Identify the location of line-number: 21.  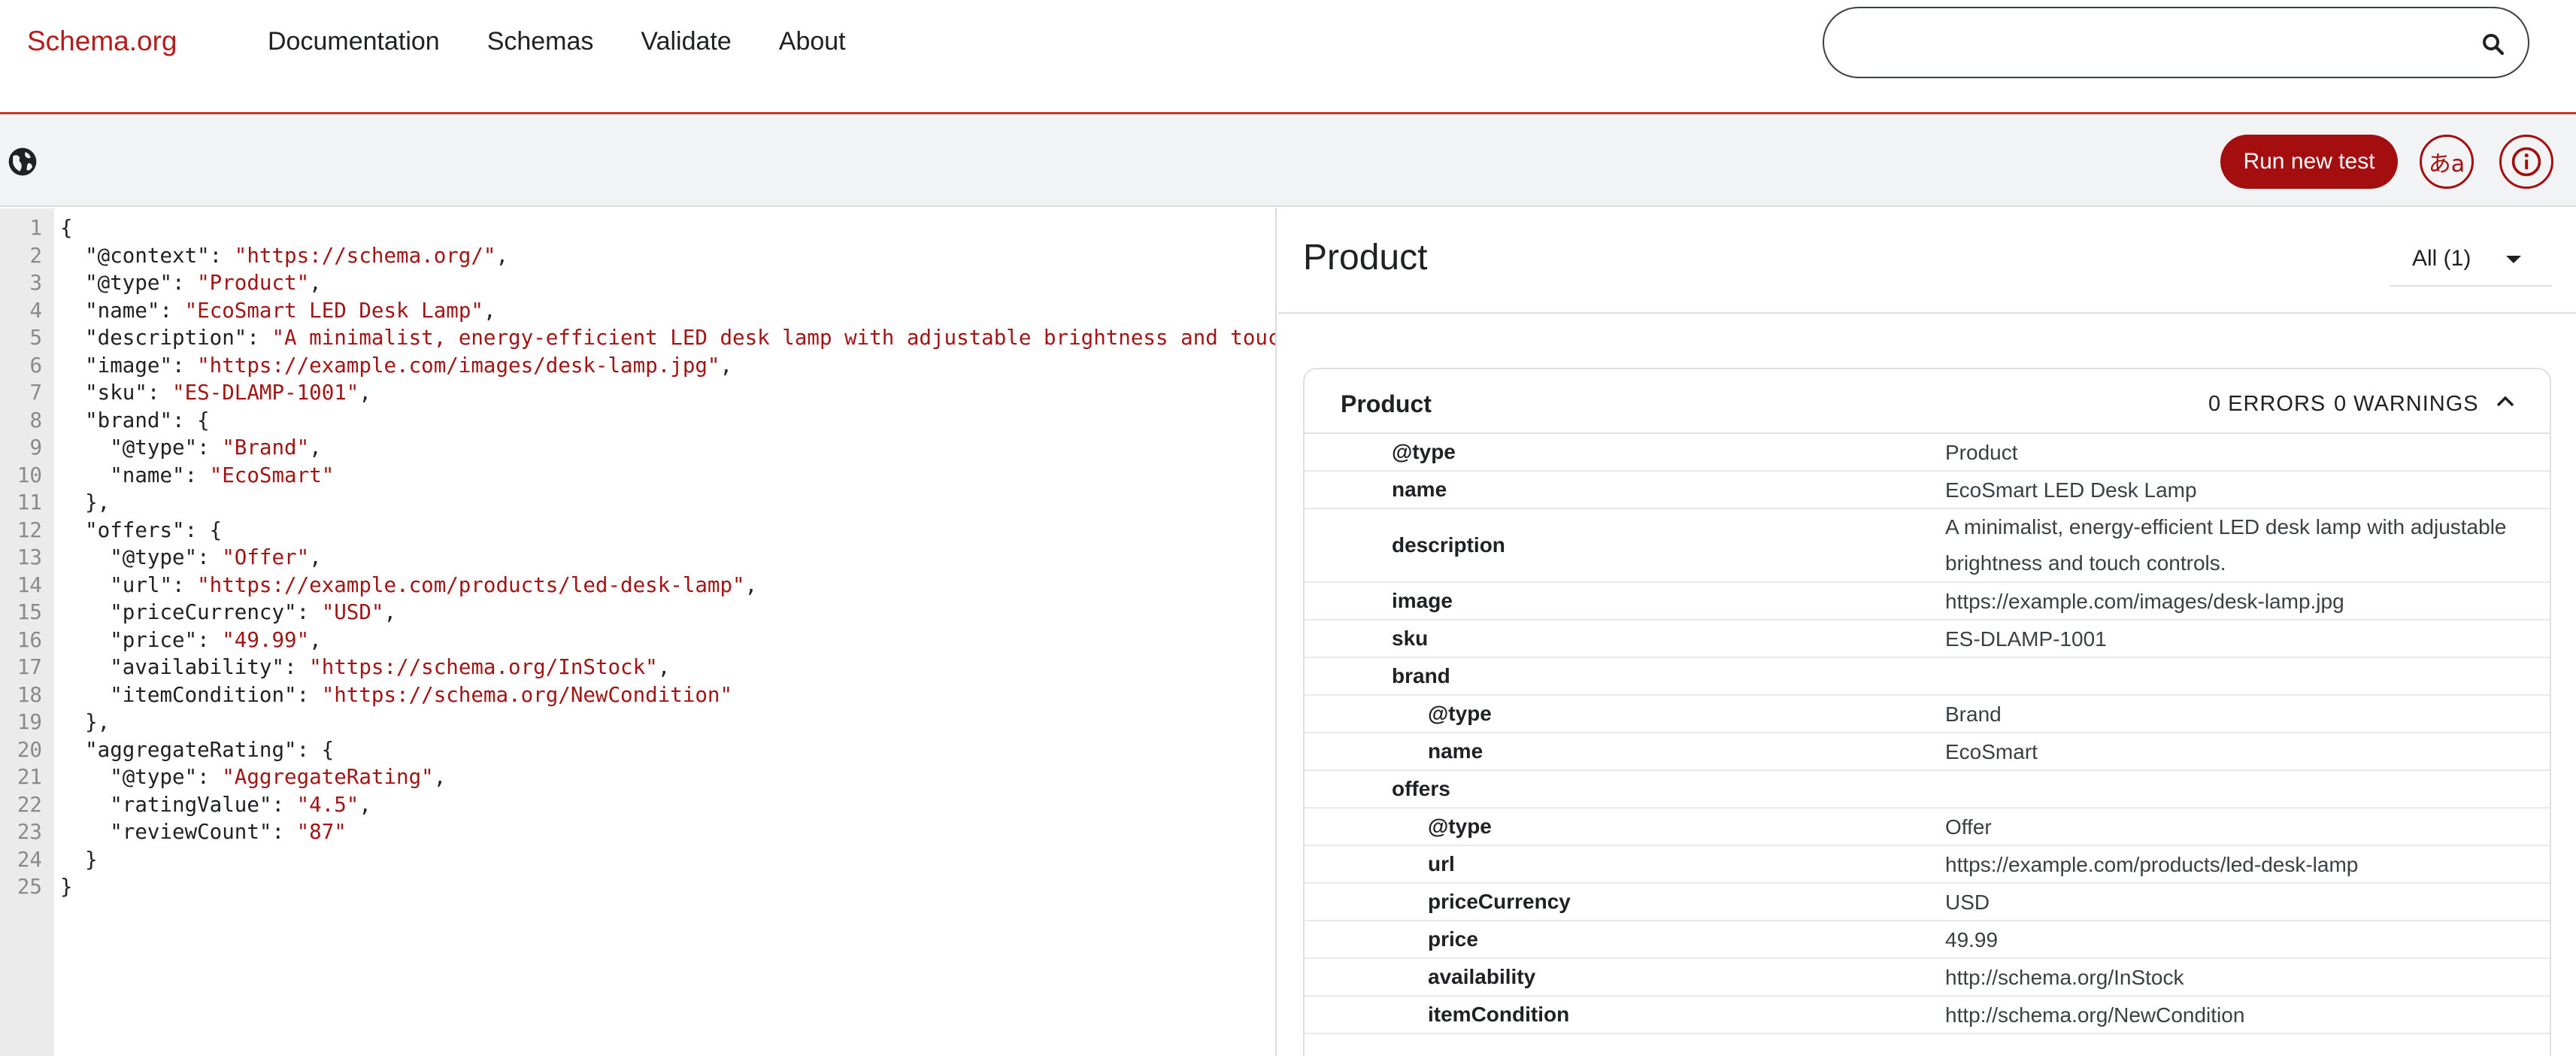
(29, 777).